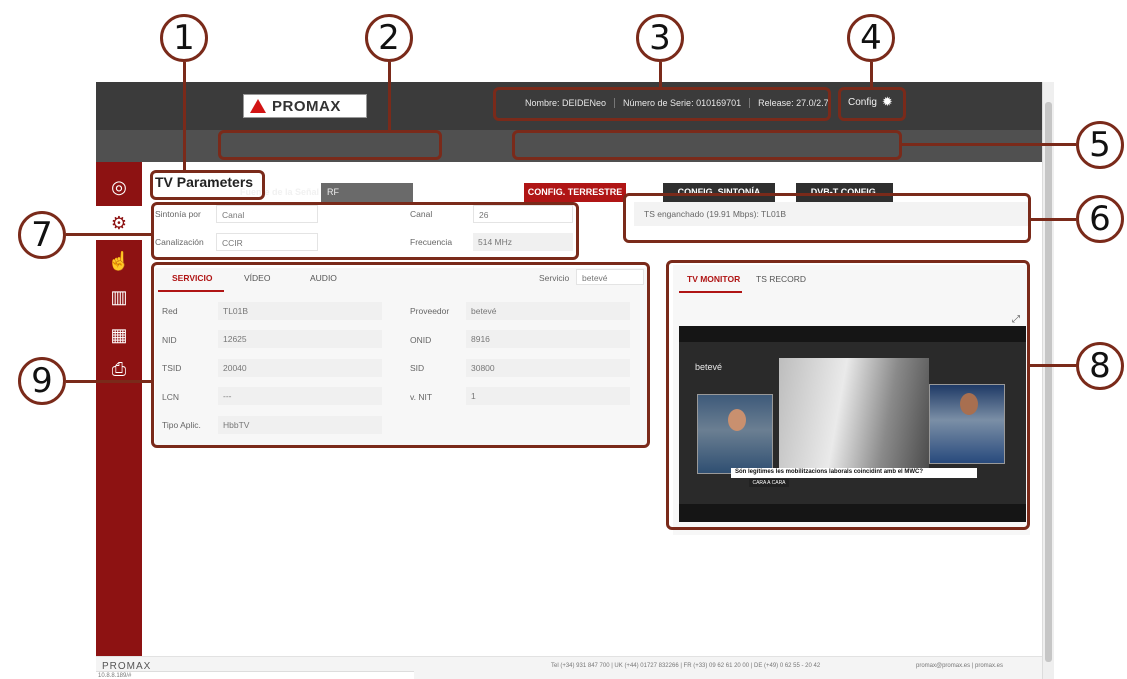 The image size is (1127, 679). I want to click on status-url: 10.8.8.189/#, so click(255, 675).